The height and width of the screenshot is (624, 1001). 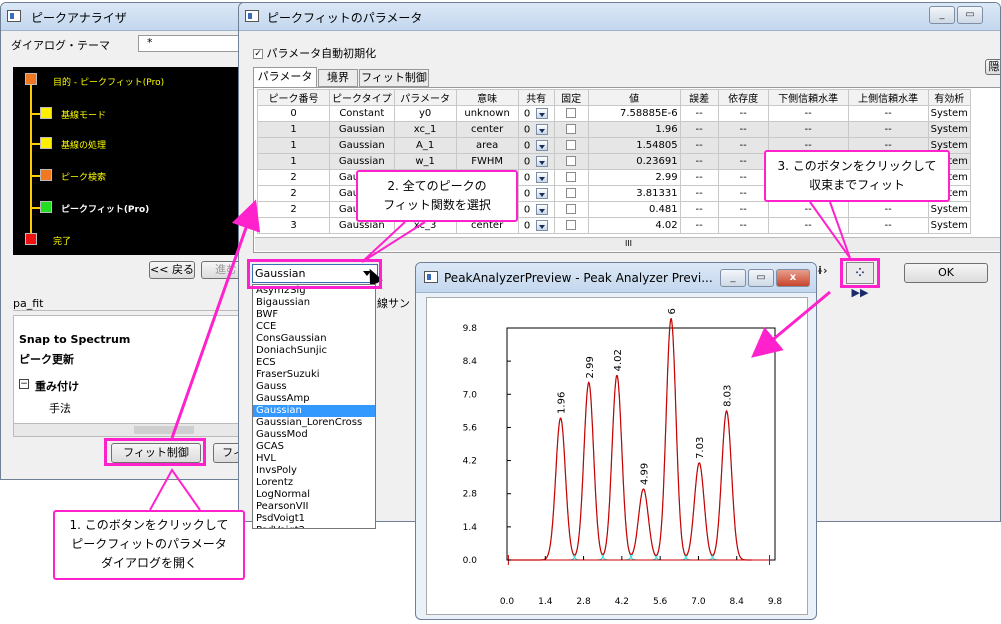 What do you see at coordinates (31, 79) in the screenshot?
I see `tree-node-goal` at bounding box center [31, 79].